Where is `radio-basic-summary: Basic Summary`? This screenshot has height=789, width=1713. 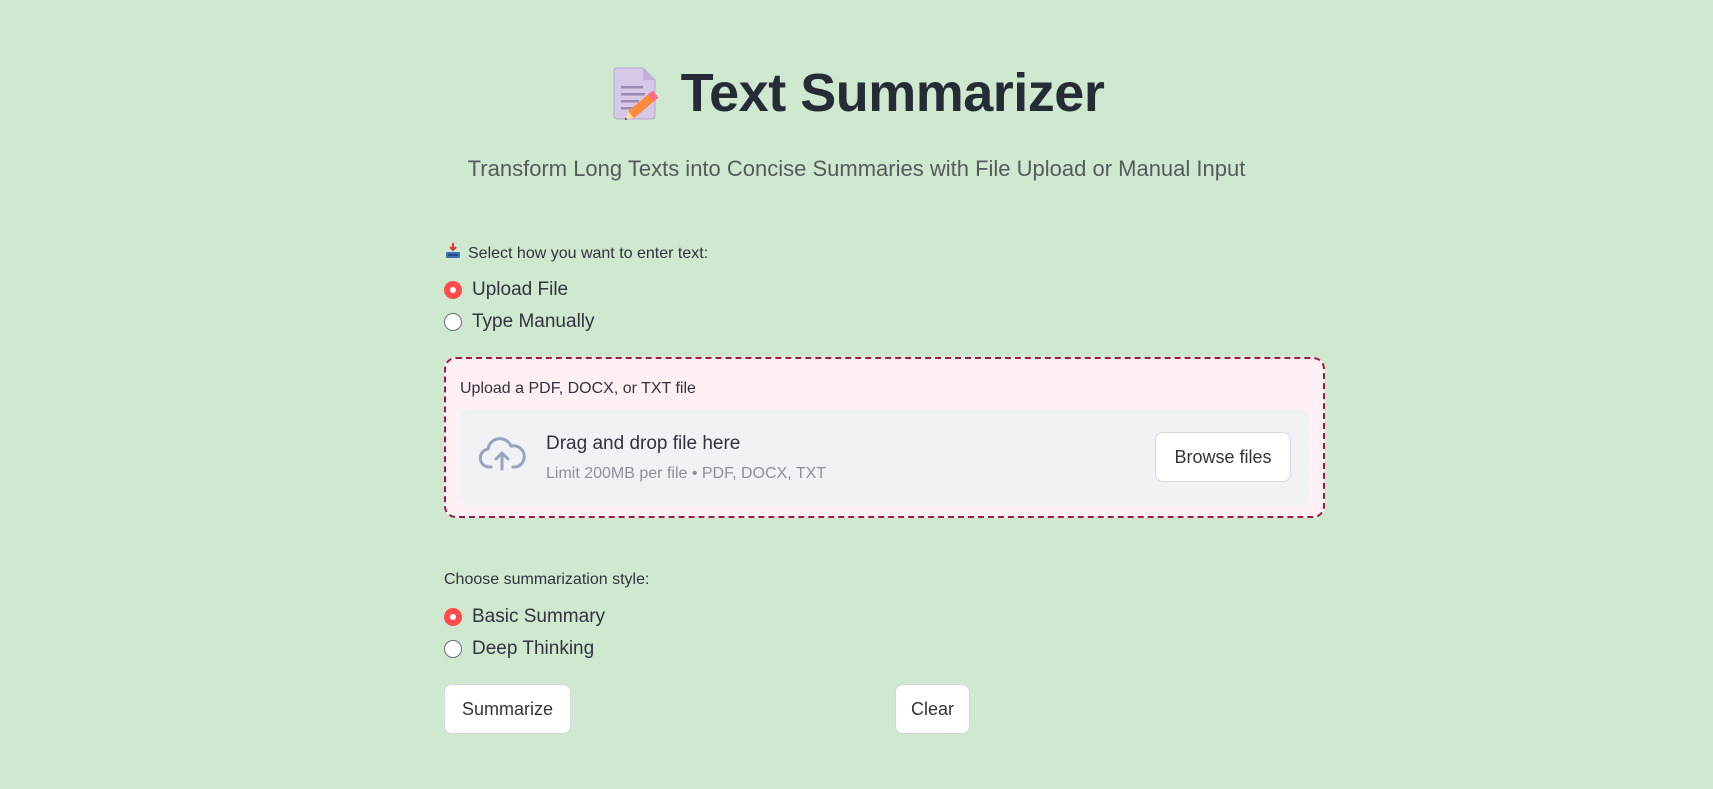
radio-basic-summary: Basic Summary is located at coordinates (524, 617).